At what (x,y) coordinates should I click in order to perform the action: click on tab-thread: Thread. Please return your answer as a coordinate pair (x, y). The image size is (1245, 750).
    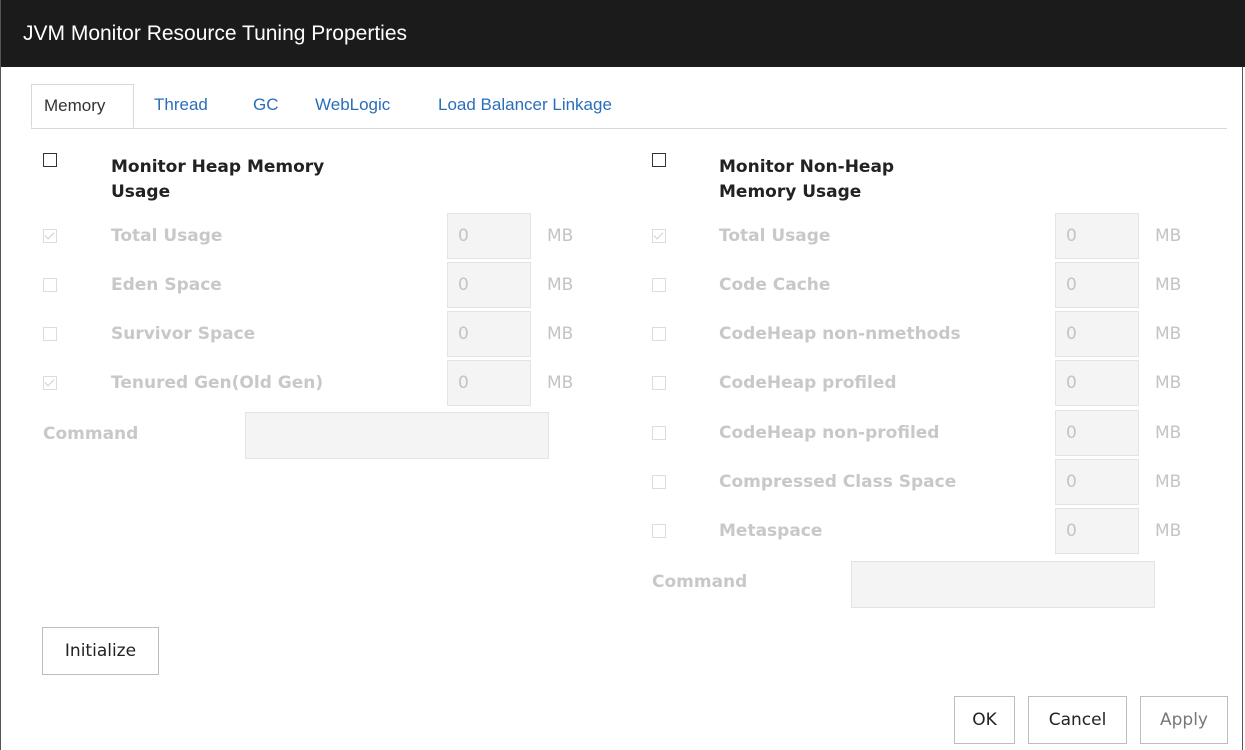
    Looking at the image, I should click on (181, 106).